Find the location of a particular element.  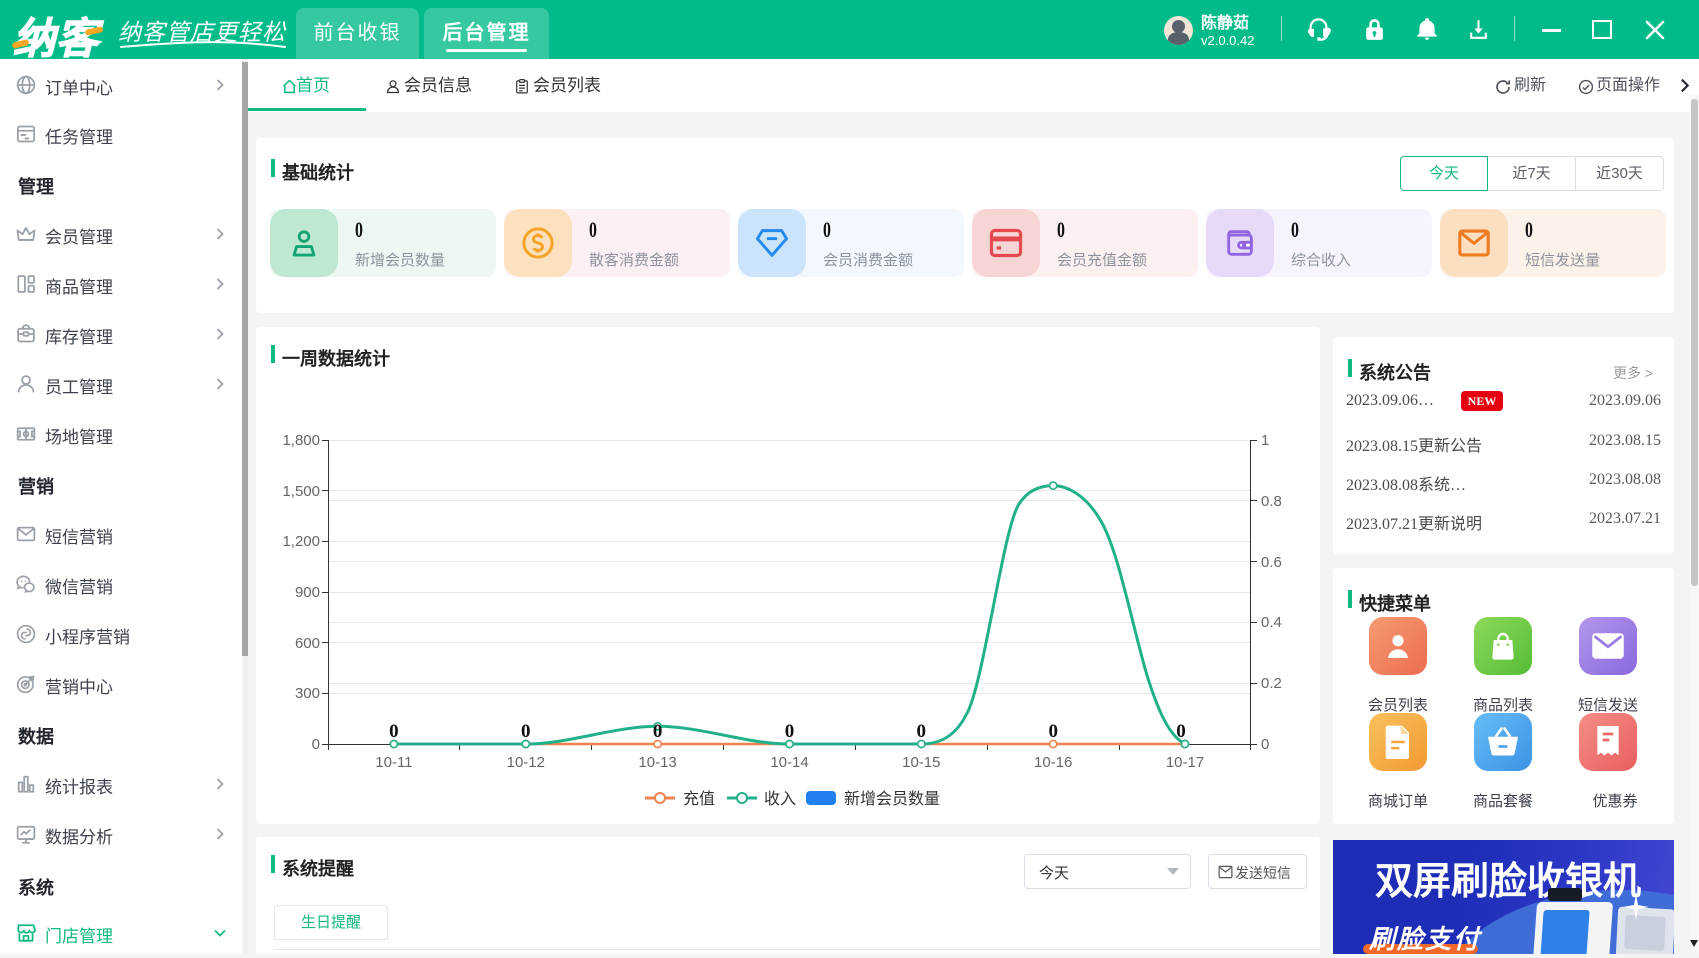

svg-text: 0.6 is located at coordinates (1271, 562).